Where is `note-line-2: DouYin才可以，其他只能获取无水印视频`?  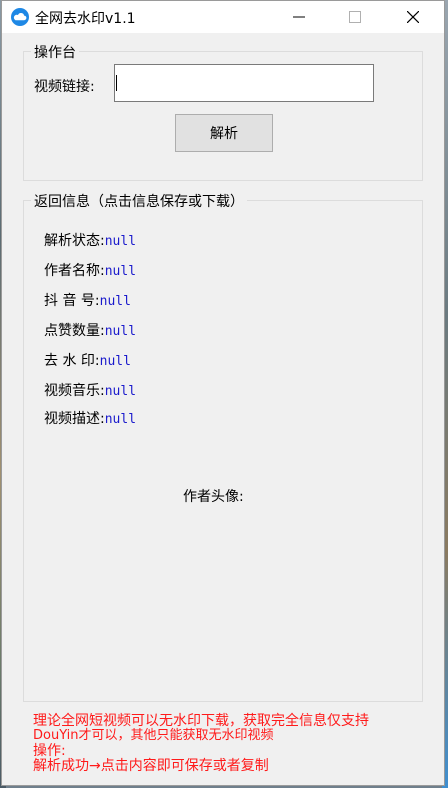
note-line-2: DouYin才可以，其他只能获取无水印视频 is located at coordinates (153, 735).